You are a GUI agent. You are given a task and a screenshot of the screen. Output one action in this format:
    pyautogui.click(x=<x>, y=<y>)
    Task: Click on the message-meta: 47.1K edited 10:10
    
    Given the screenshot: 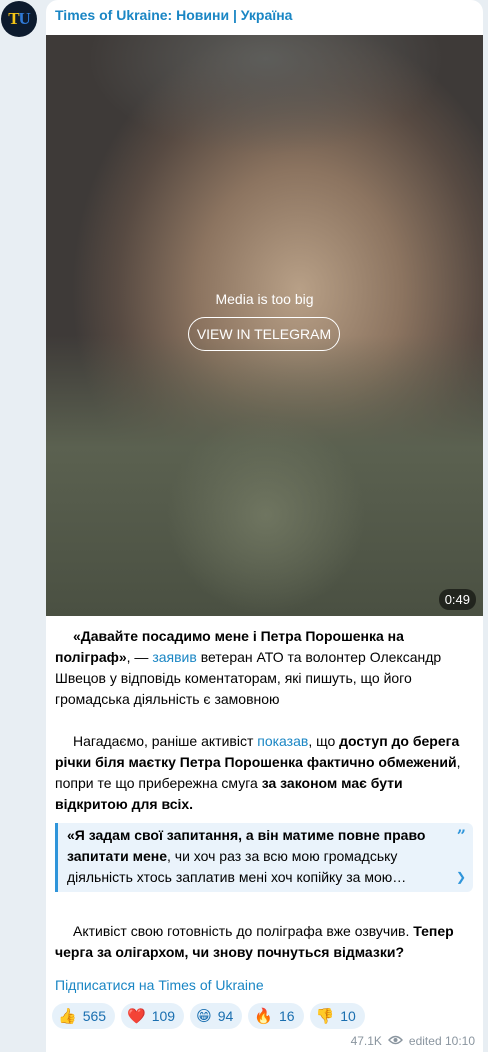 What is the action you would take?
    pyautogui.click(x=413, y=1041)
    